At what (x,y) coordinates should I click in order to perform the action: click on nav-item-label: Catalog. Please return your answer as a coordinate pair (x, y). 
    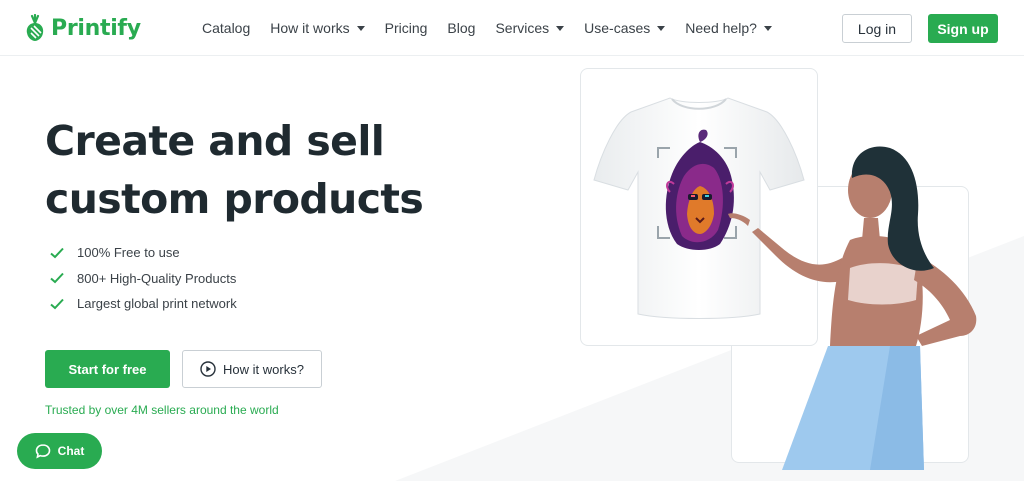
    Looking at the image, I should click on (226, 28).